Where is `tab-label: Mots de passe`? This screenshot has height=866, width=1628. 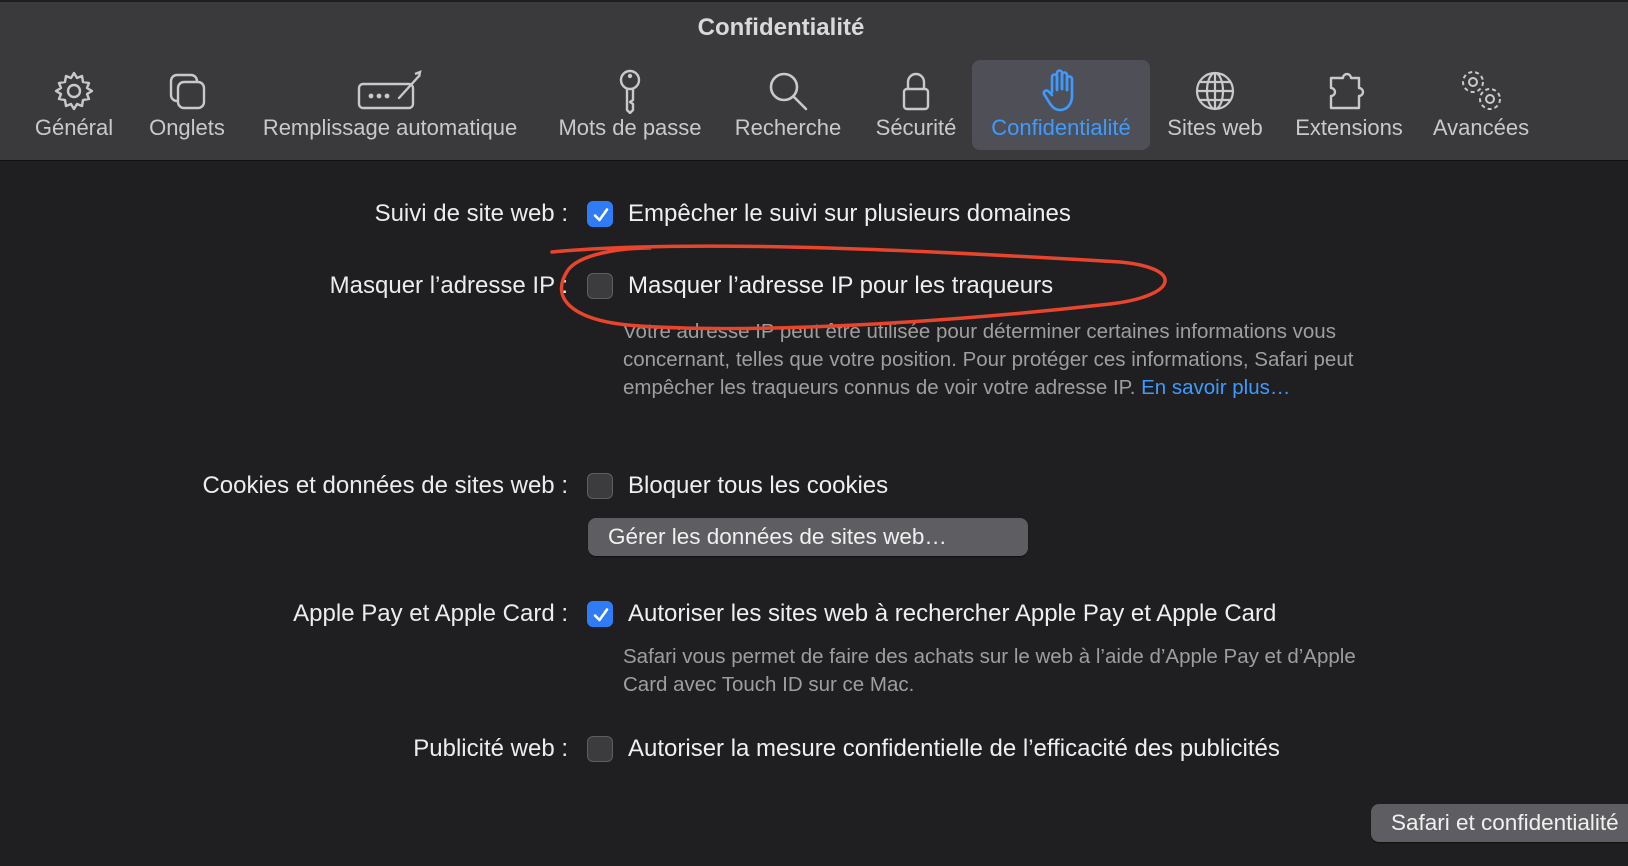
tab-label: Mots de passe is located at coordinates (630, 127).